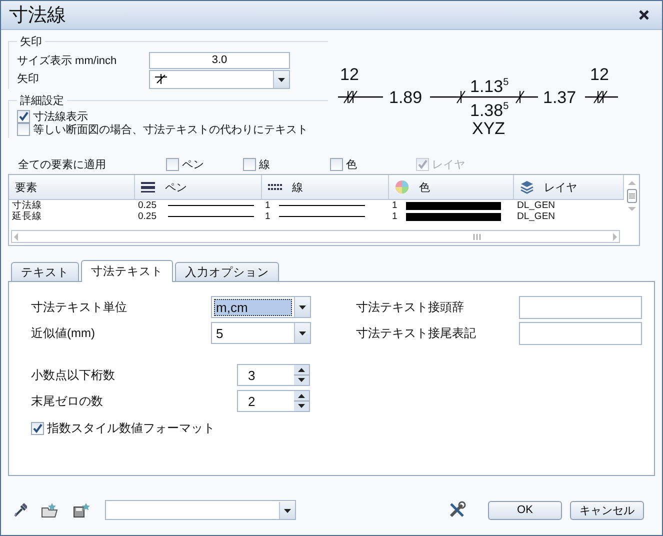  Describe the element at coordinates (264, 165) in the screenshot. I see `checkbox-label: 線` at that location.